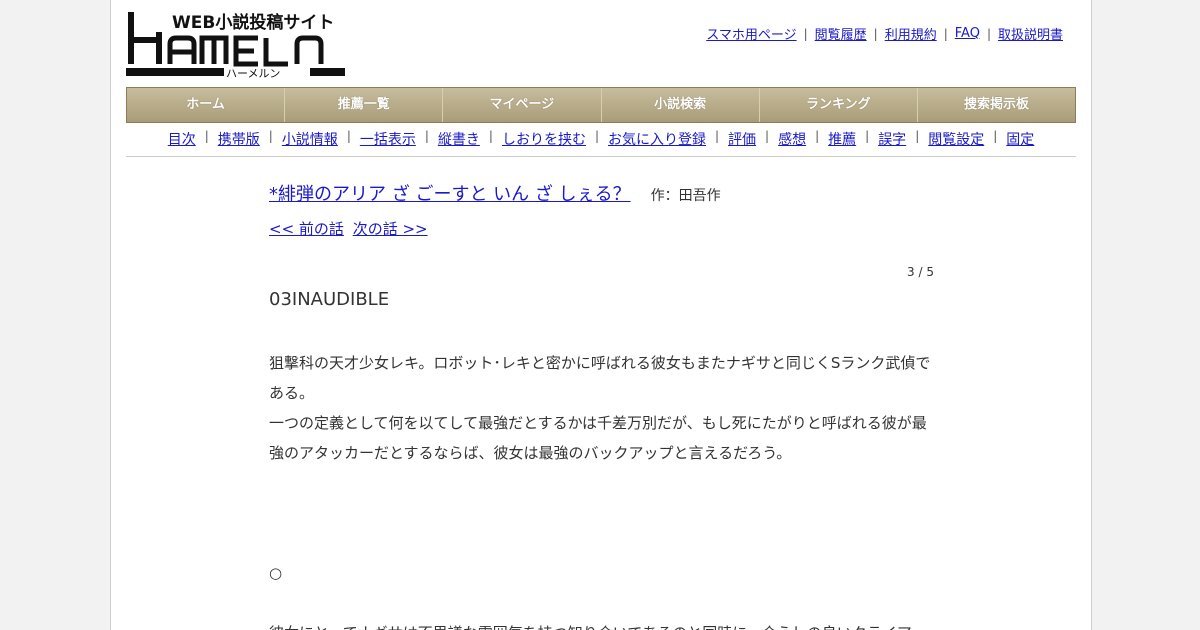 This screenshot has height=630, width=1200. I want to click on link-manual: 取扱説明書, so click(1030, 33).